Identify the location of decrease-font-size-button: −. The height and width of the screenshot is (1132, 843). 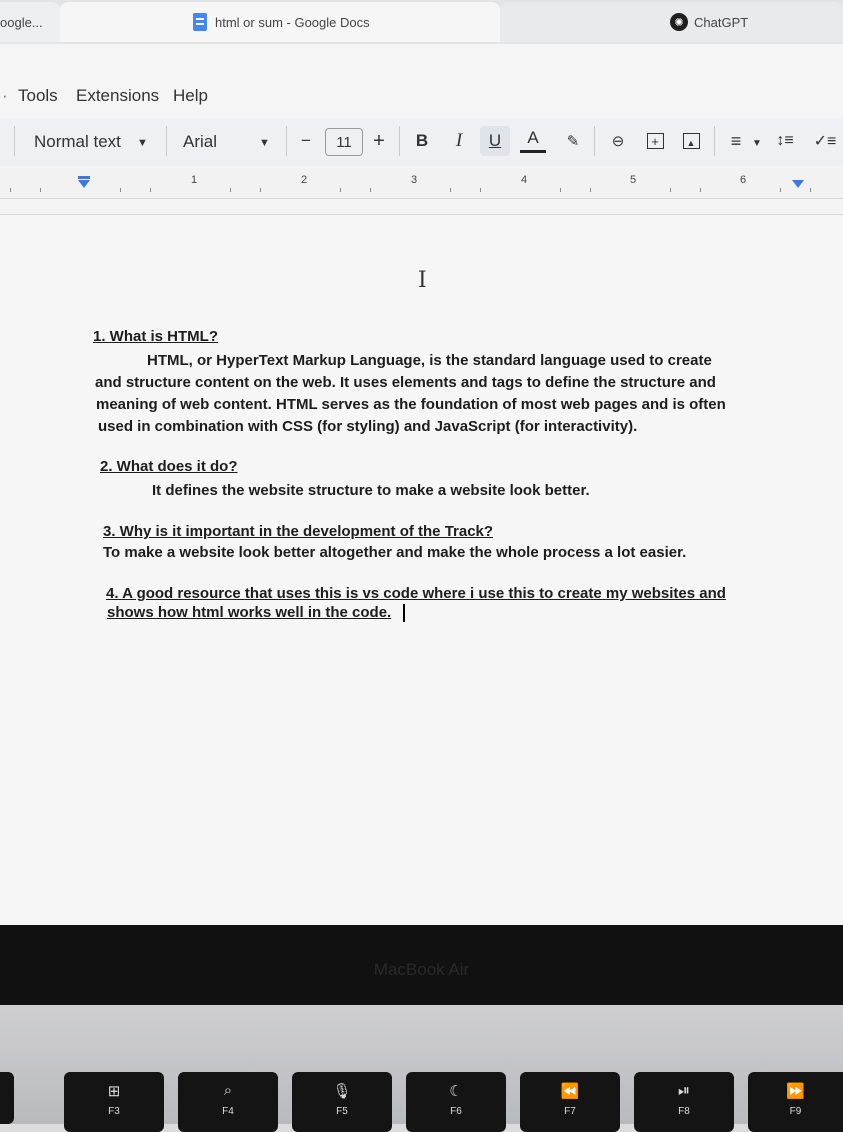
(306, 141).